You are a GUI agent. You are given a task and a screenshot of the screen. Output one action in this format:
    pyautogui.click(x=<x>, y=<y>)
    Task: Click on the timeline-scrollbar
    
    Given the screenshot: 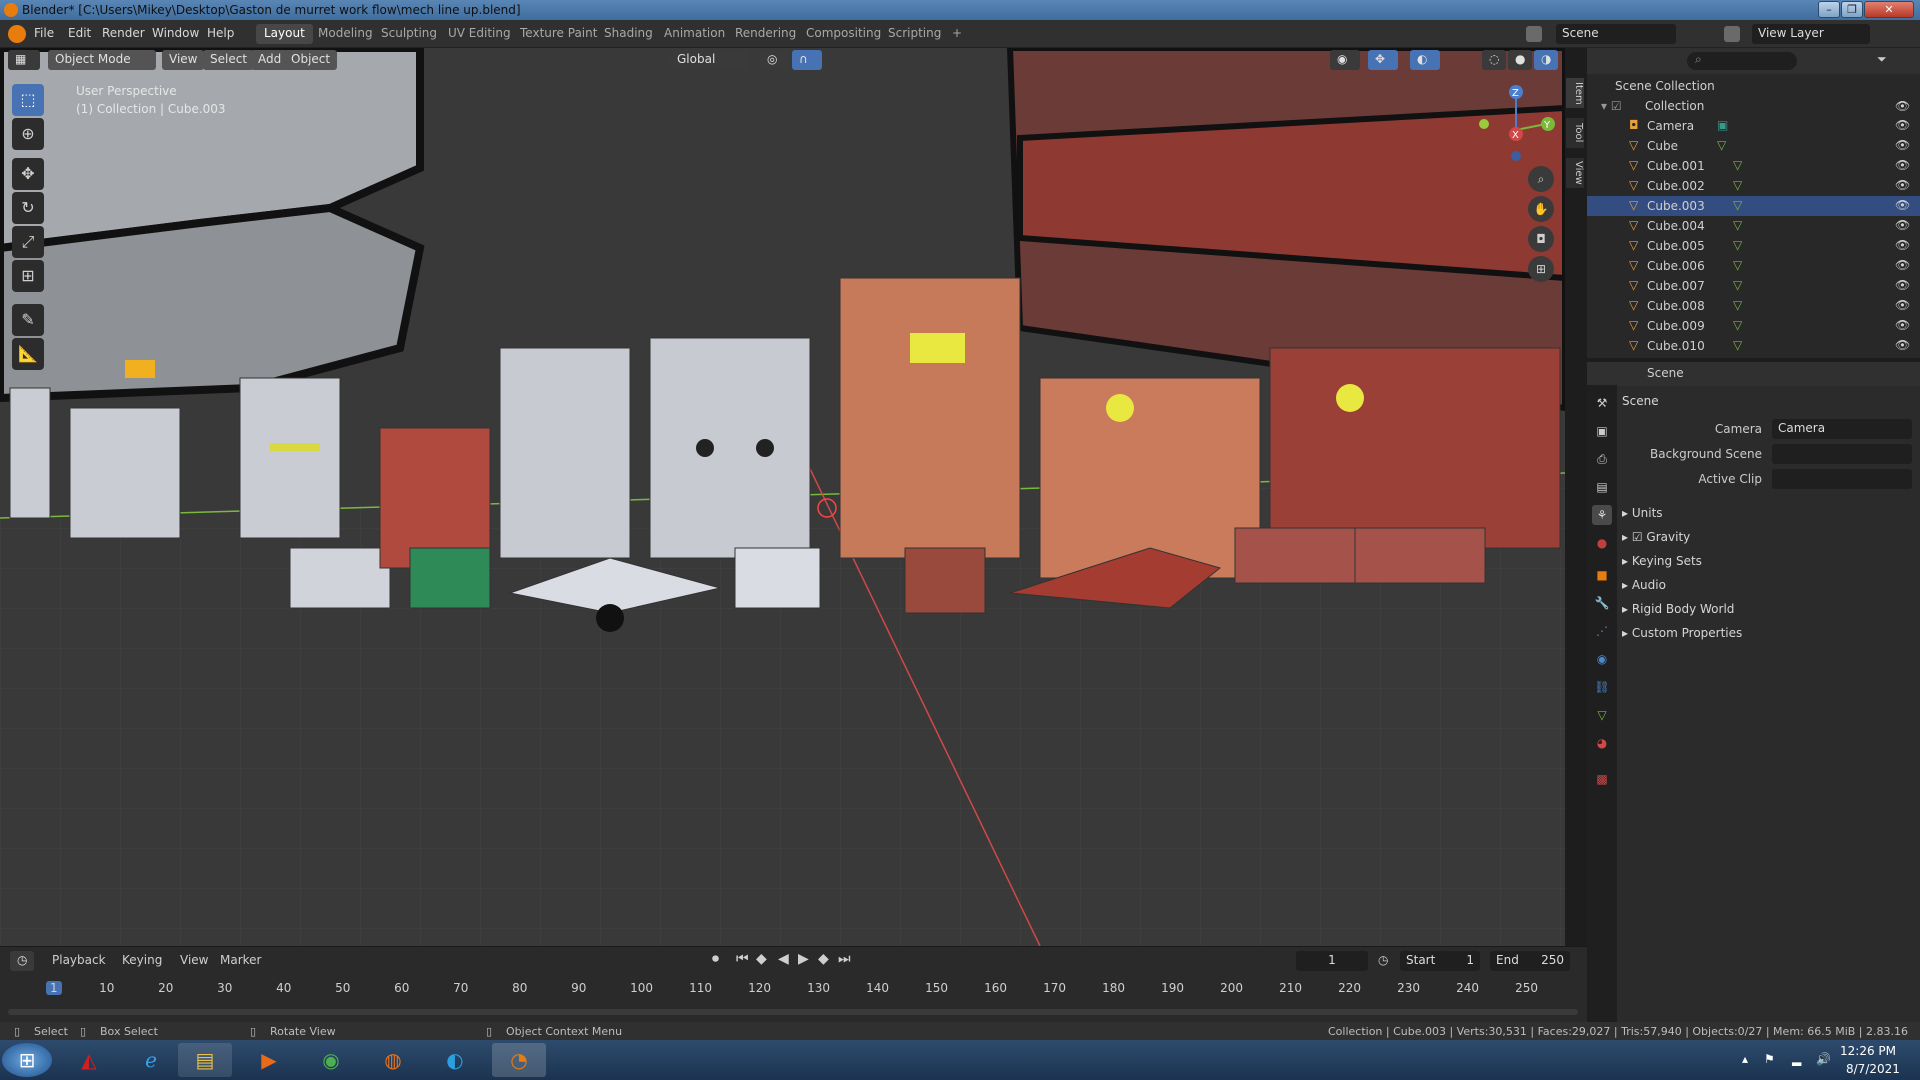 What is the action you would take?
    pyautogui.click(x=793, y=1012)
    